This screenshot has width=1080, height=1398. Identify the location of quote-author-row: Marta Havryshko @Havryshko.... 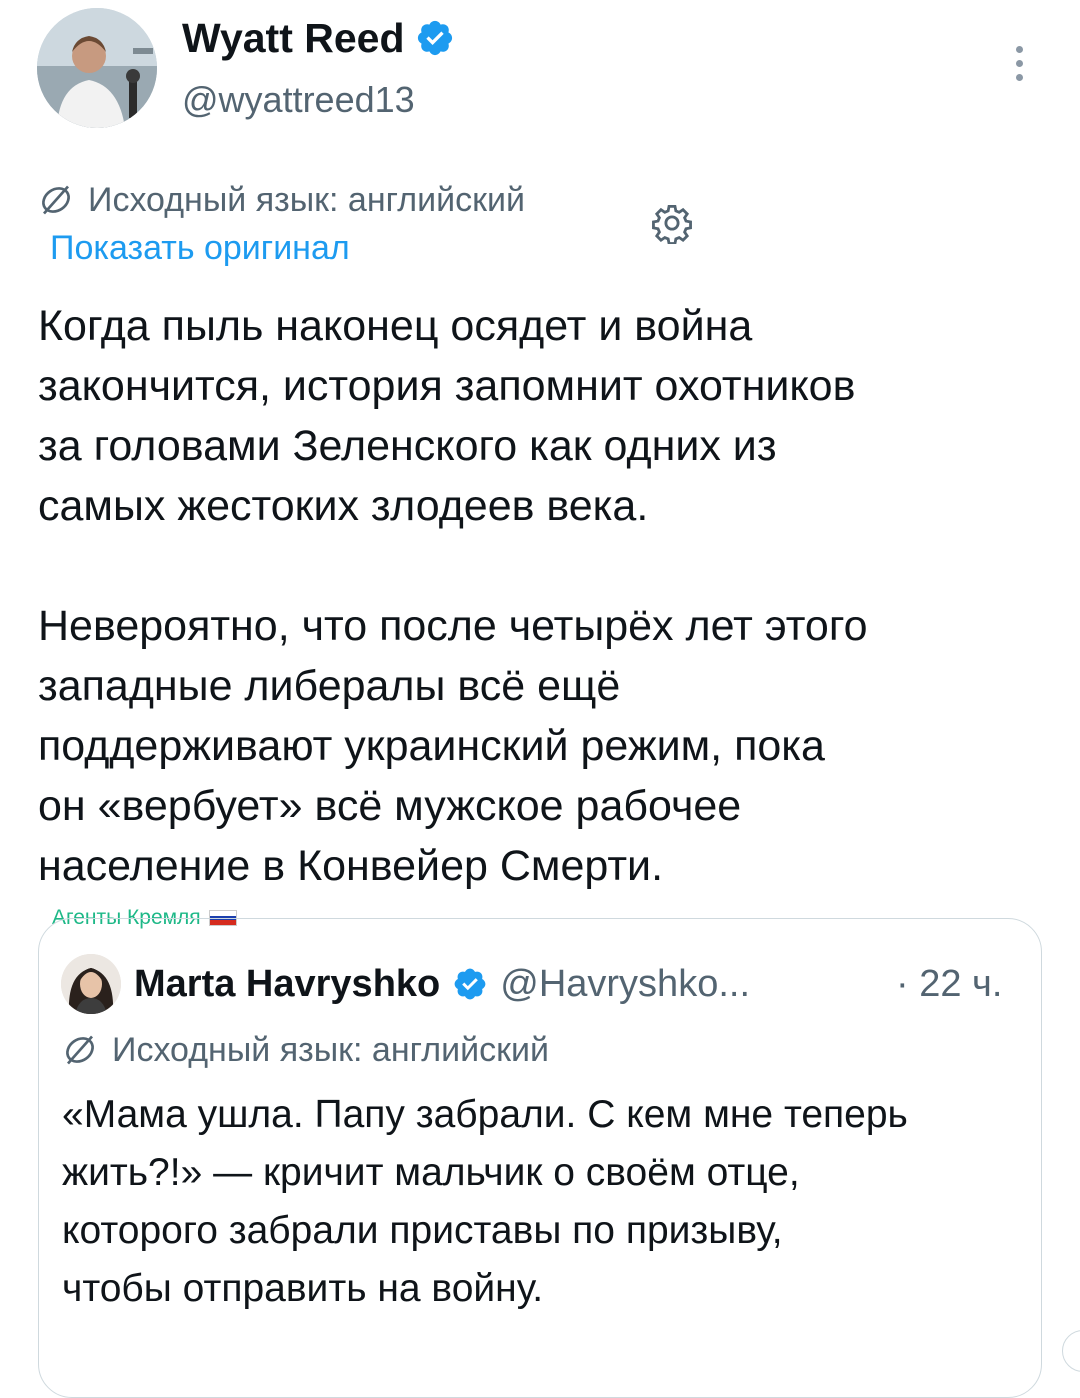
(442, 984).